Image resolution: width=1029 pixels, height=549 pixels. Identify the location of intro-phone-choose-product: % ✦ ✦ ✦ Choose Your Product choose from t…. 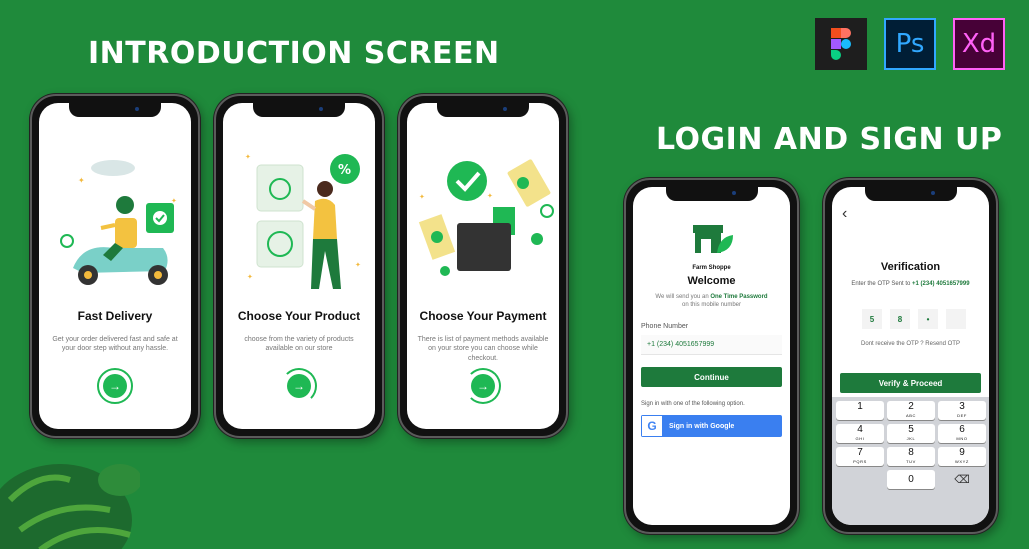
(299, 266).